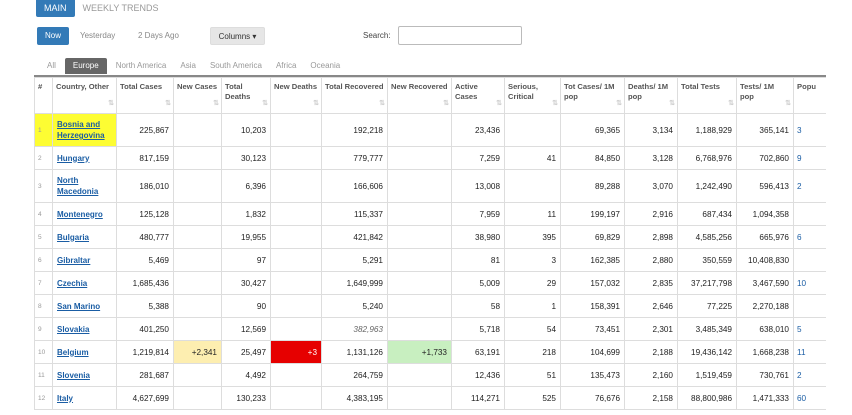  Describe the element at coordinates (84, 95) in the screenshot. I see `header-country: Country, Other ⇅` at that location.